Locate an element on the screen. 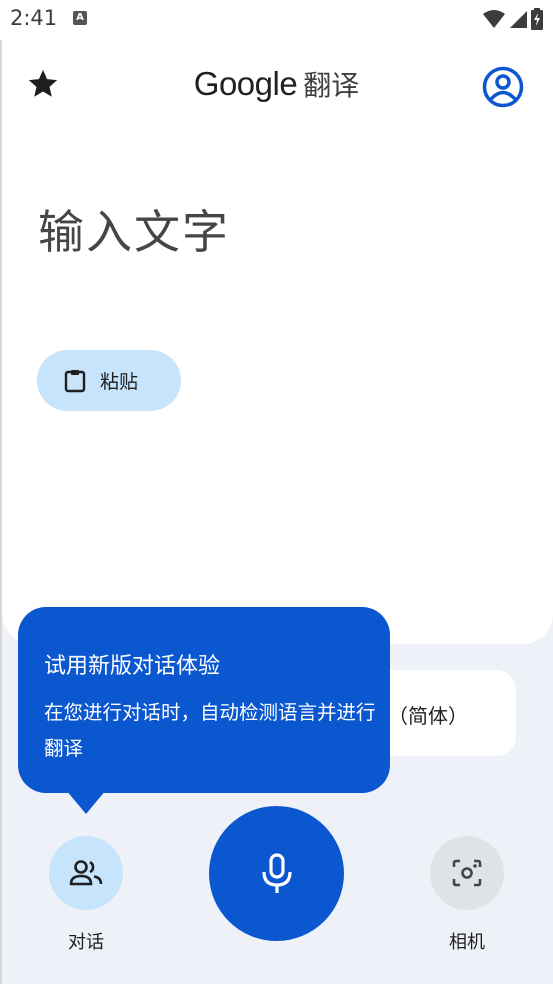 The width and height of the screenshot is (553, 984). signal-icon is located at coordinates (518, 19).